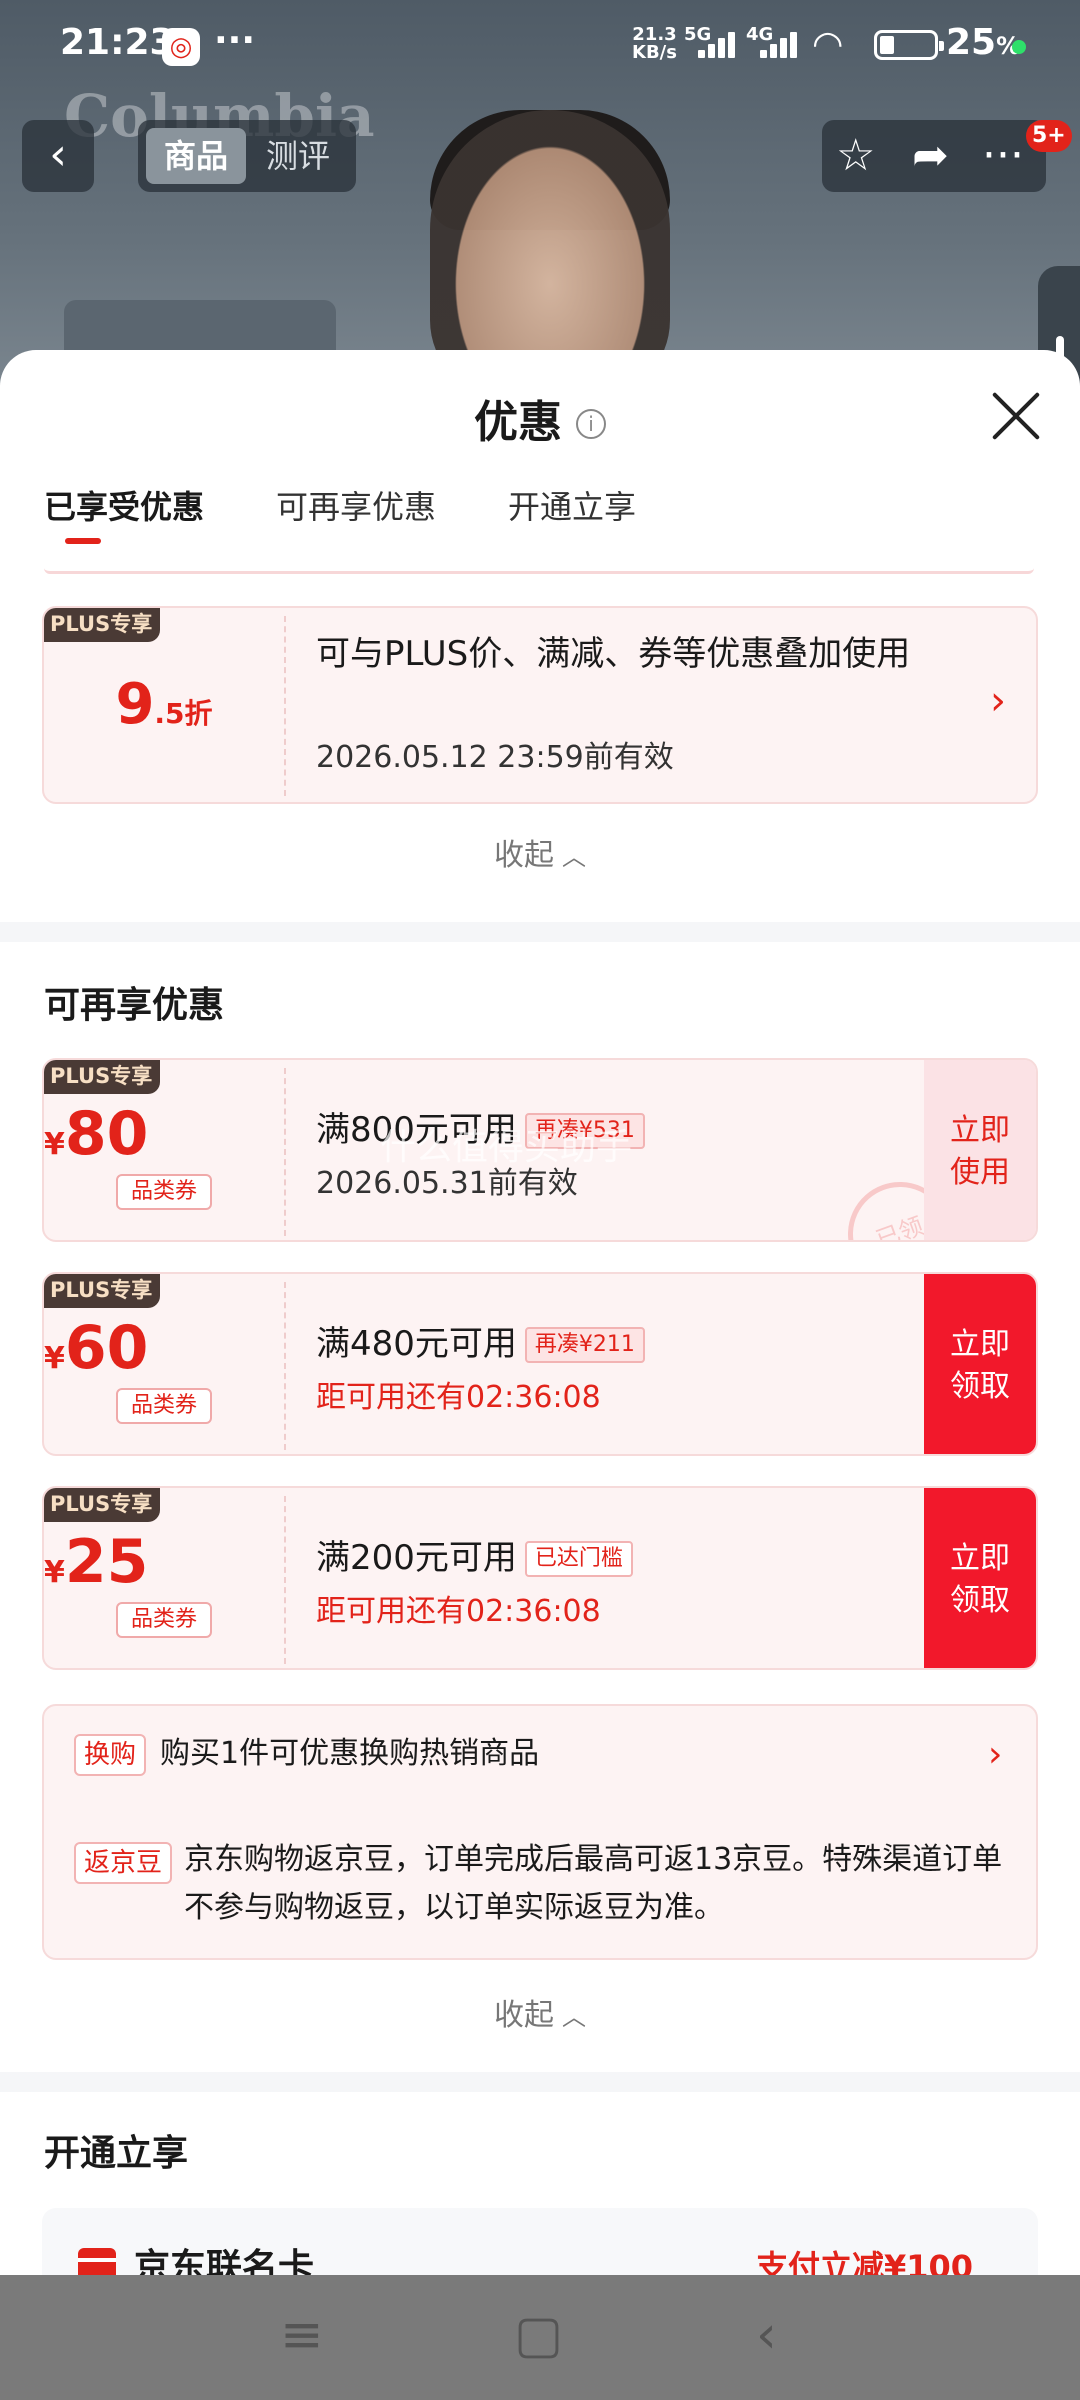 This screenshot has width=1080, height=2400. I want to click on battery-icon, so click(909, 45).